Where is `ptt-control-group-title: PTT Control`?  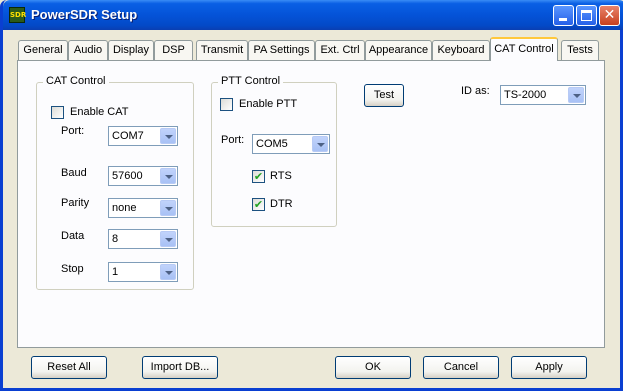
ptt-control-group-title: PTT Control is located at coordinates (251, 81).